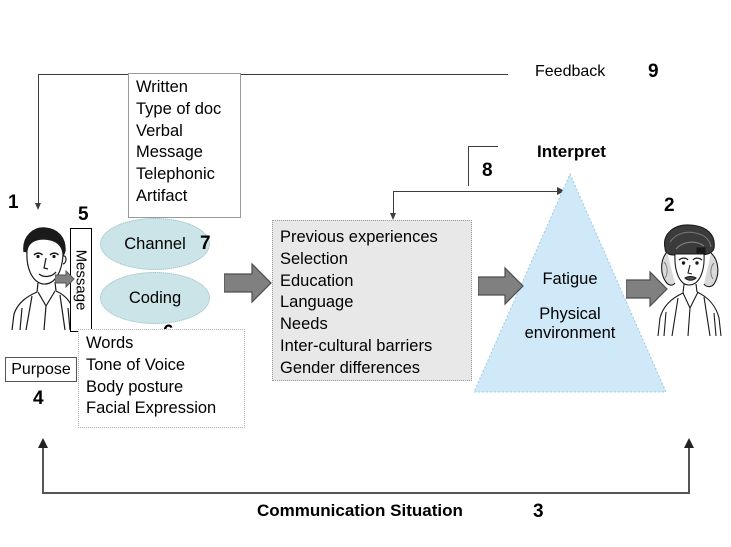 The height and width of the screenshot is (547, 731). I want to click on interpret-tick-vertical, so click(468, 166).